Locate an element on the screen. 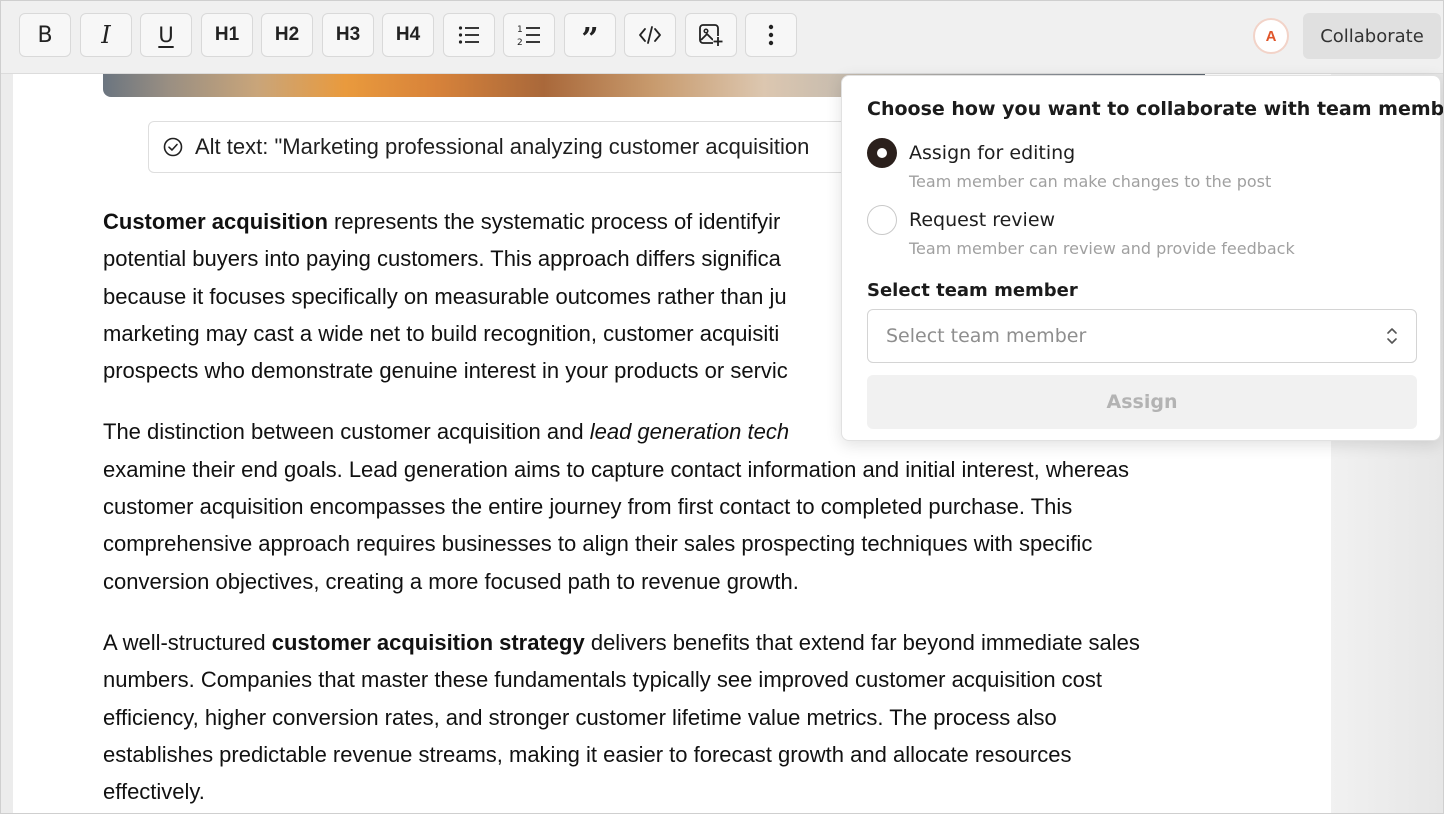 This screenshot has height=814, width=1444. add-image-icon is located at coordinates (711, 35).